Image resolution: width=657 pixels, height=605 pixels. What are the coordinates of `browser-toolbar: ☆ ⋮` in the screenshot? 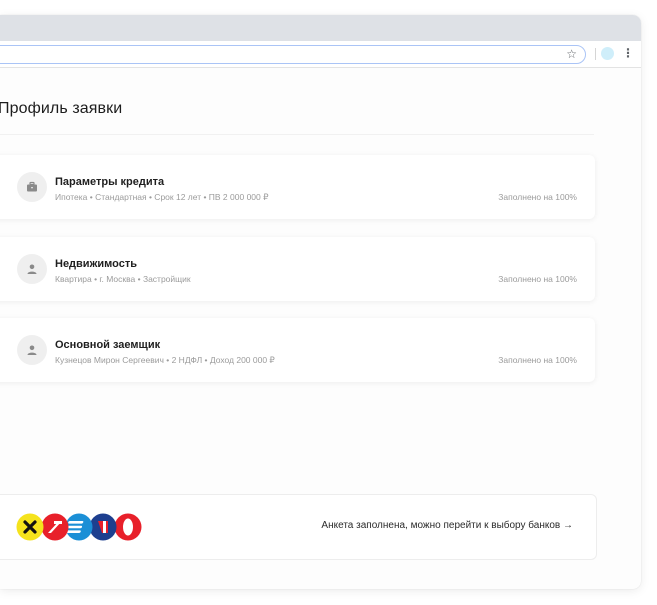 It's located at (320, 54).